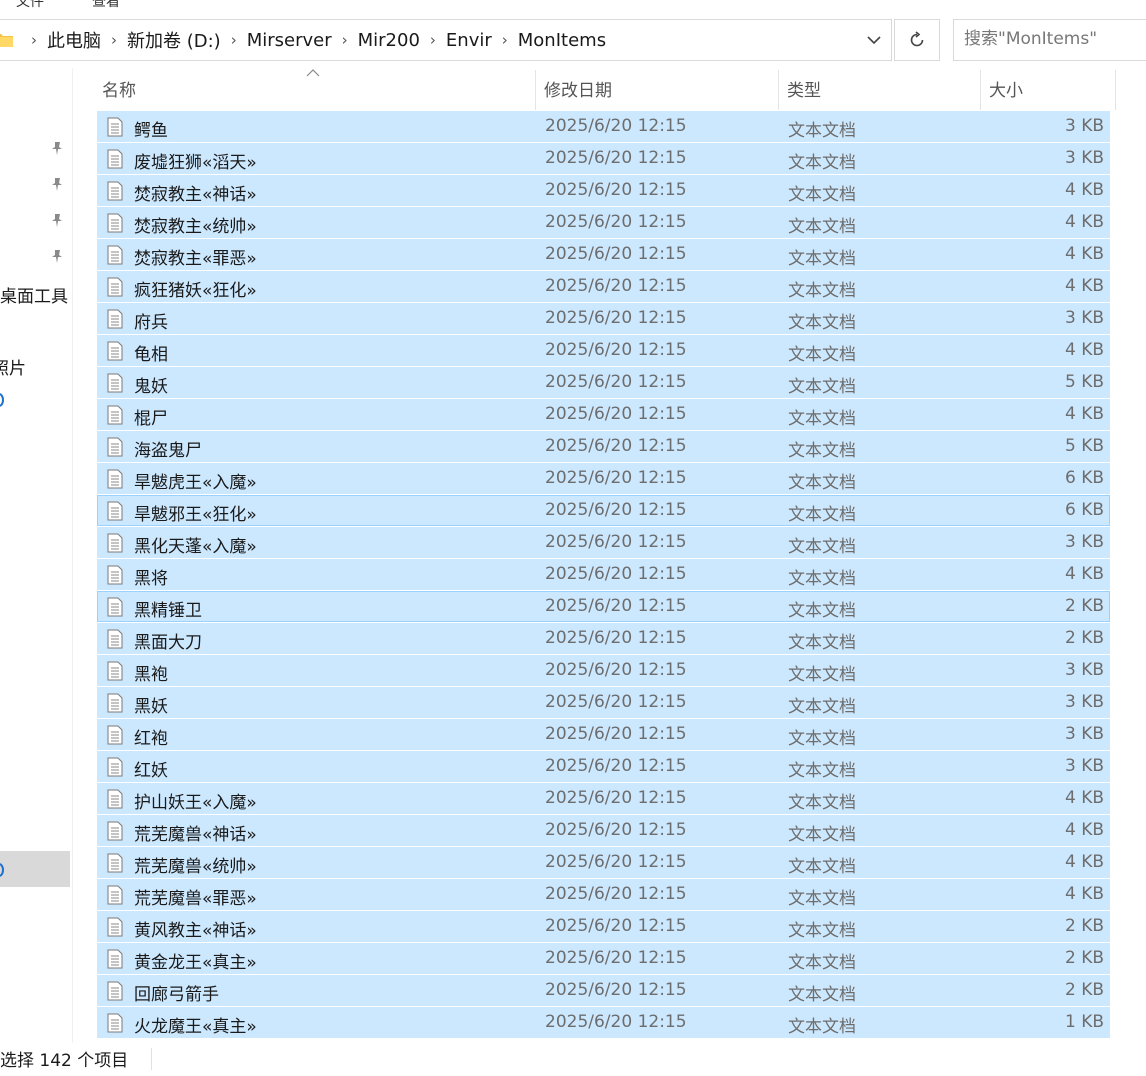 The image size is (1146, 1076). What do you see at coordinates (1084, 382) in the screenshot?
I see `file-size: 5 KB` at bounding box center [1084, 382].